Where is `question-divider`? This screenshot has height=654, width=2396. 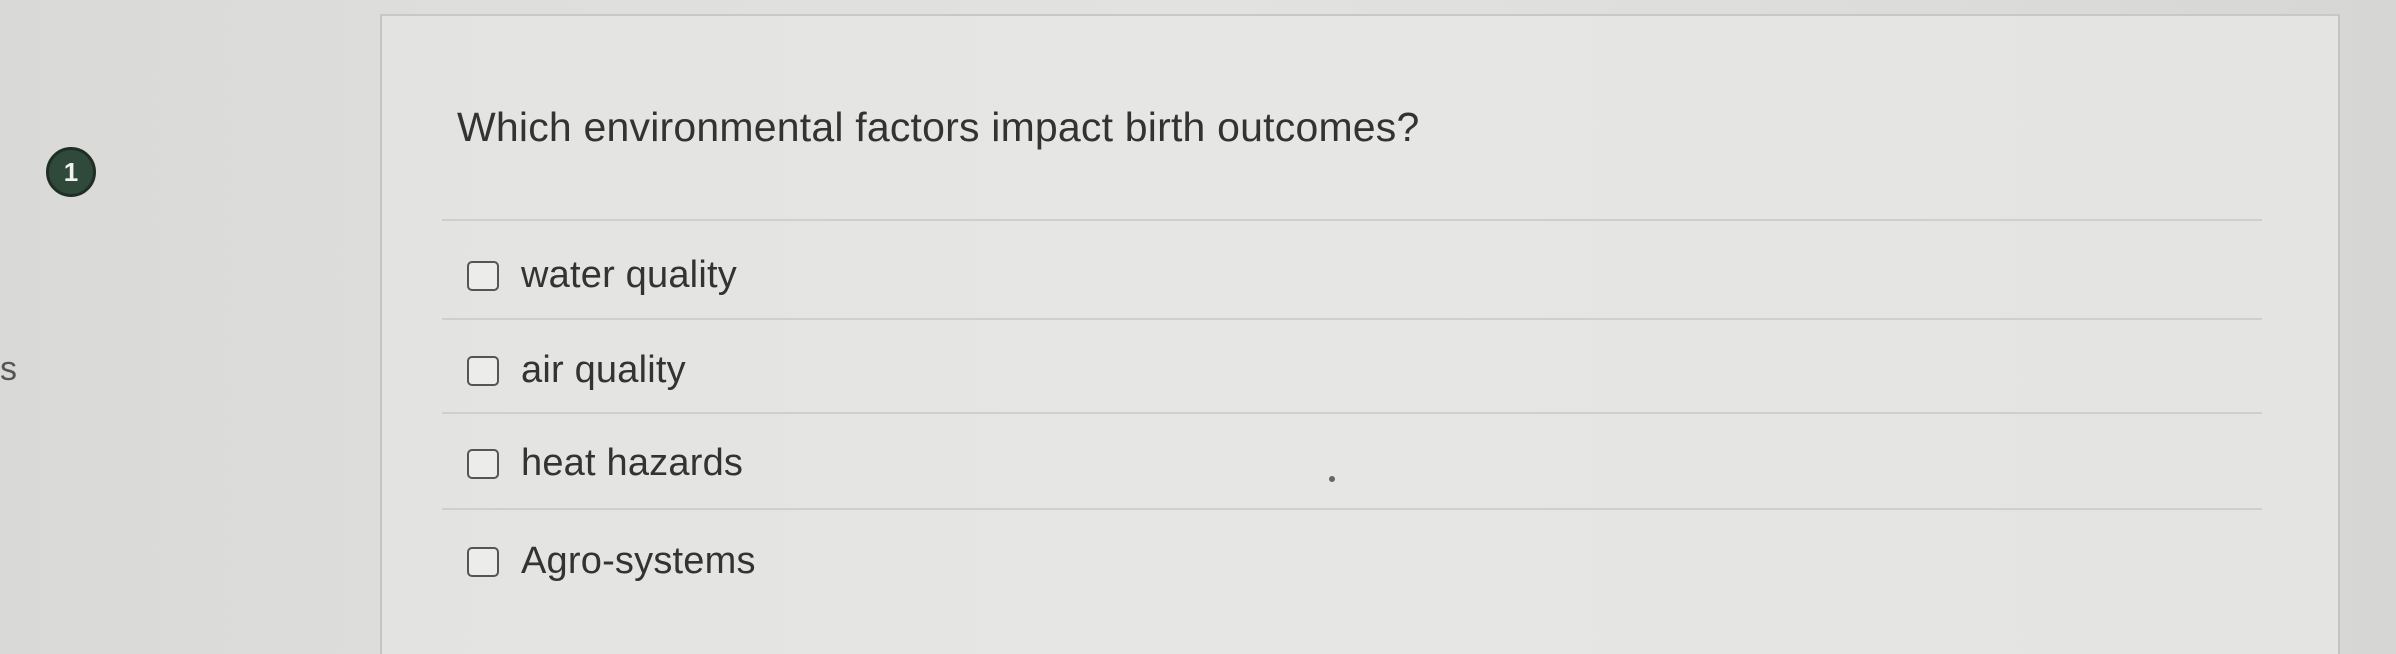 question-divider is located at coordinates (1352, 220).